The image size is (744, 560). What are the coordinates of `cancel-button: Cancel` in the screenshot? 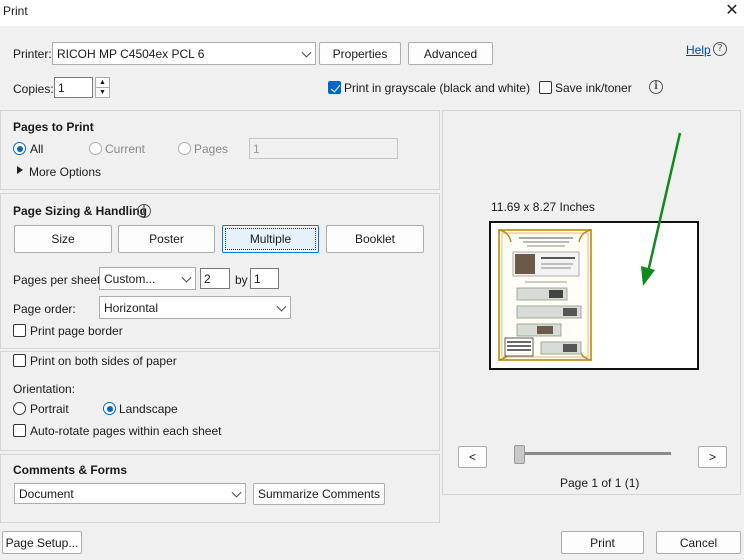 It's located at (698, 542).